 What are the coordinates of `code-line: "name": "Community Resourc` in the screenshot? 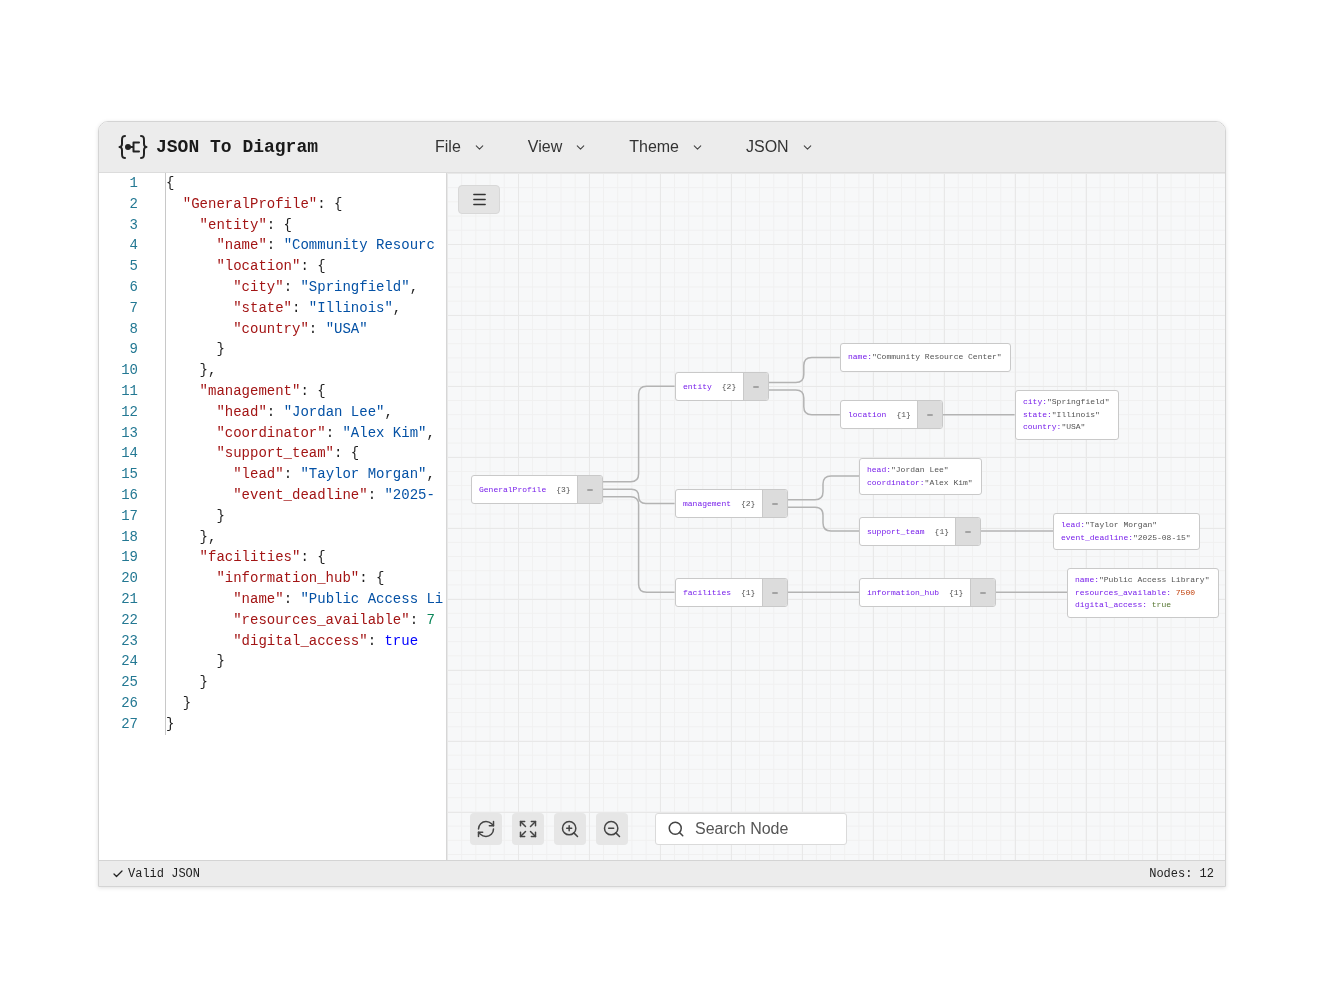 It's located at (325, 246).